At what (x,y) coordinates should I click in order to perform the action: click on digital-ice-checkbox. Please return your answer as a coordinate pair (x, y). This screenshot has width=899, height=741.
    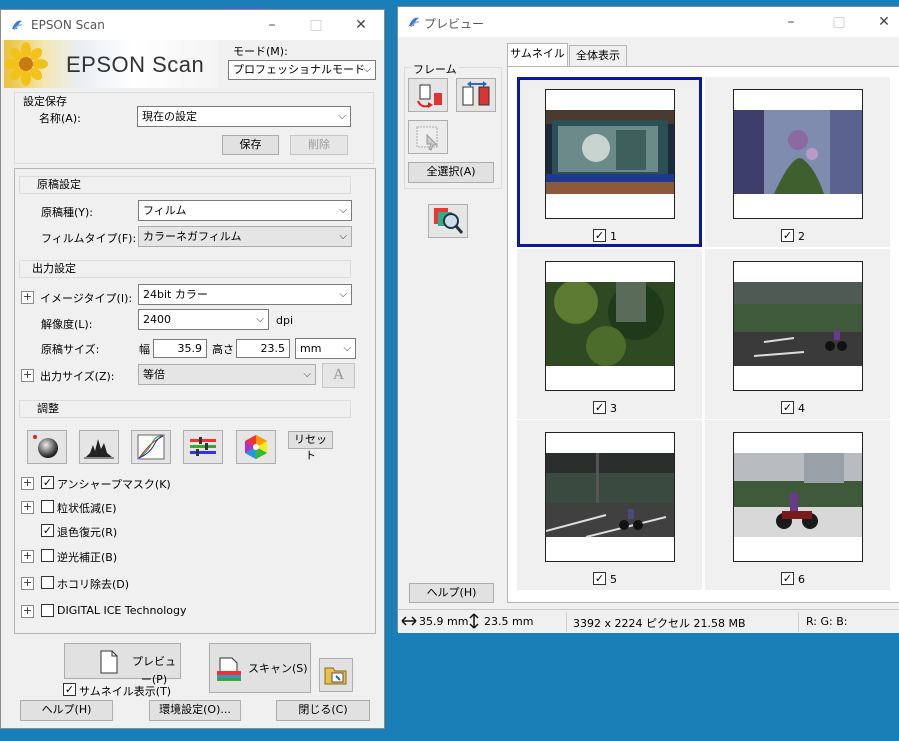
    Looking at the image, I should click on (47, 610).